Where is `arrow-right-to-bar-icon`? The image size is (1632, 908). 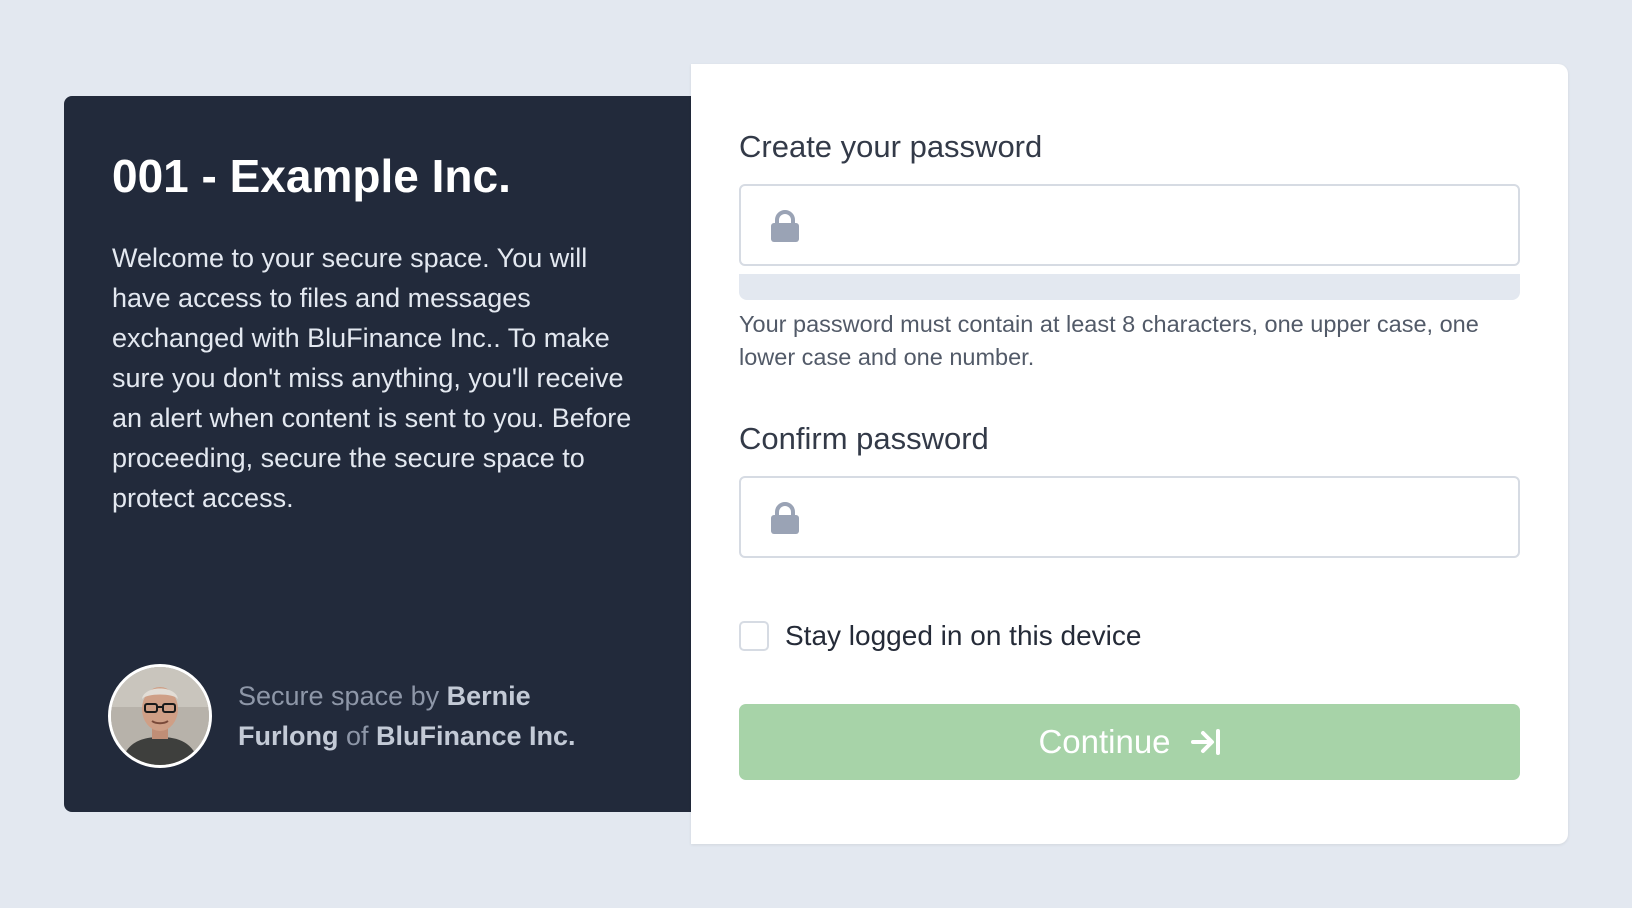 arrow-right-to-bar-icon is located at coordinates (1205, 742).